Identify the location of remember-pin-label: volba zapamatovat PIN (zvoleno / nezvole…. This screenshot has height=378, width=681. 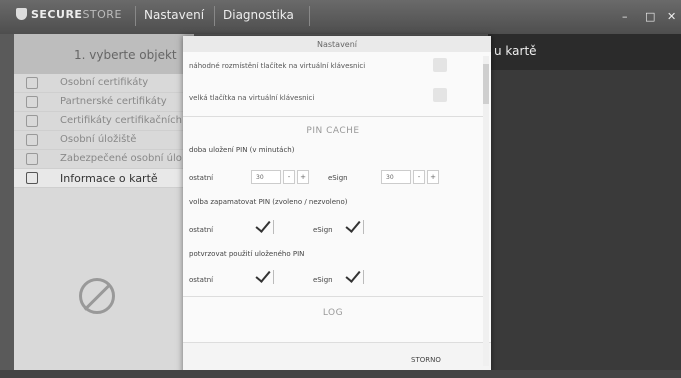
(268, 202).